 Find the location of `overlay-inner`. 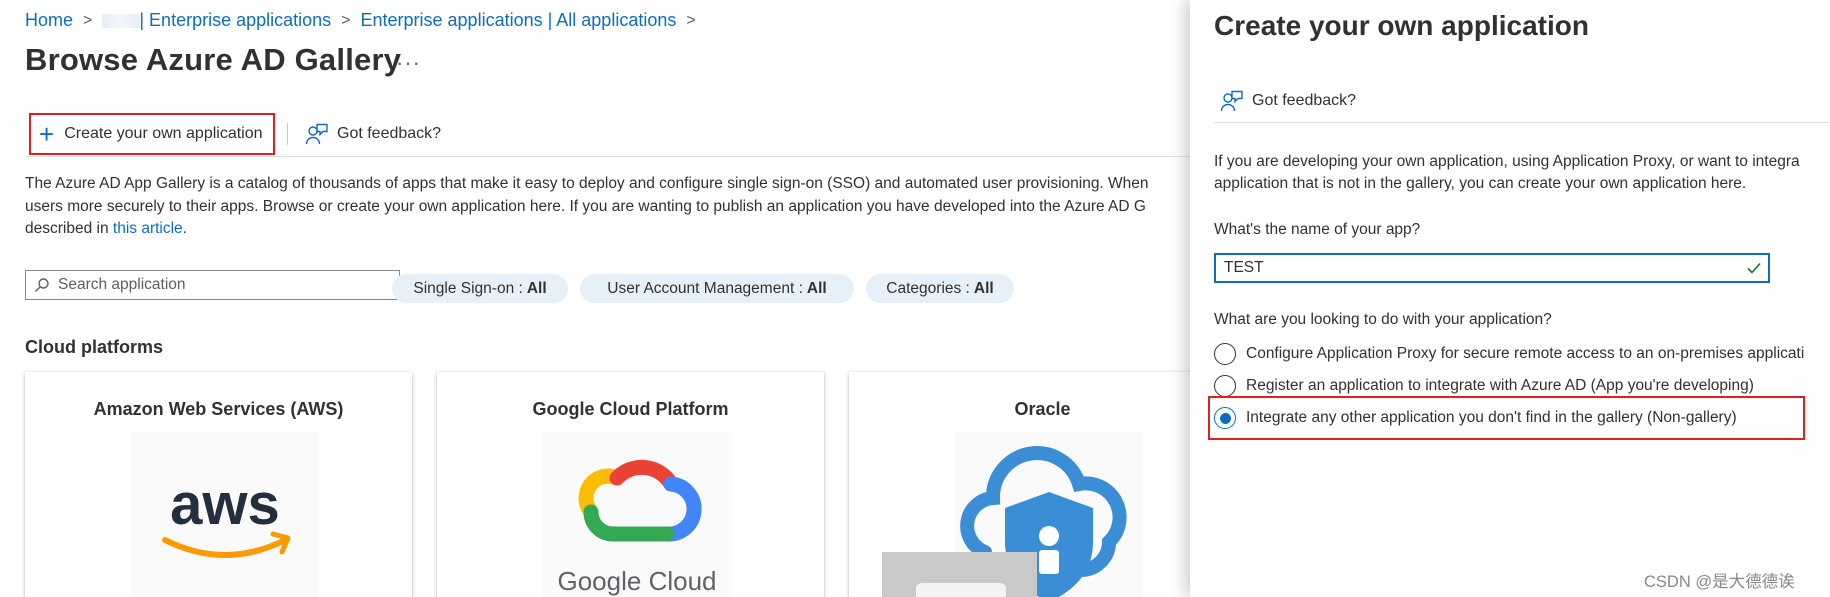

overlay-inner is located at coordinates (961, 590).